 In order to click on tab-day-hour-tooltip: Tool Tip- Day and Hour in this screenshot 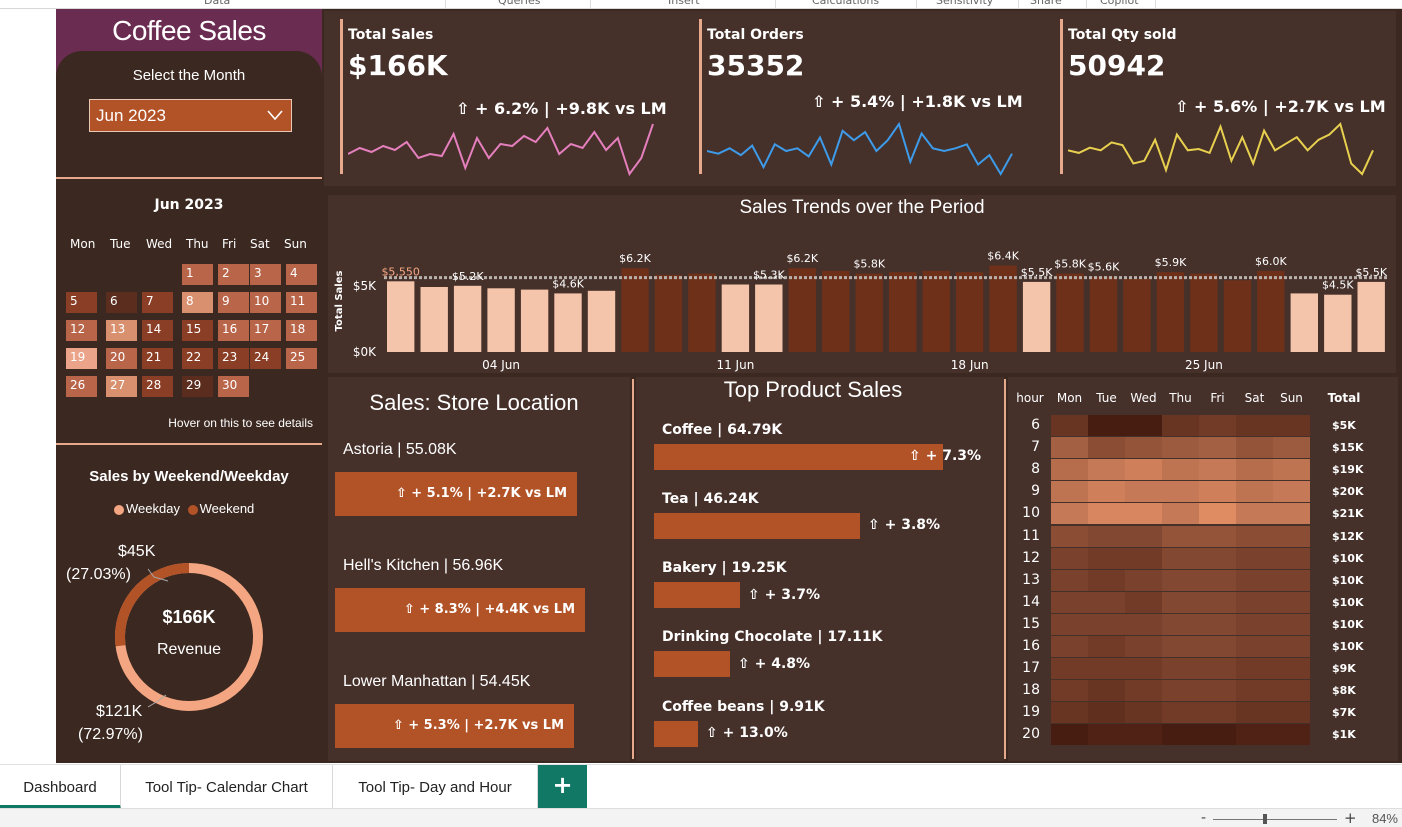, I will do `click(435, 787)`.